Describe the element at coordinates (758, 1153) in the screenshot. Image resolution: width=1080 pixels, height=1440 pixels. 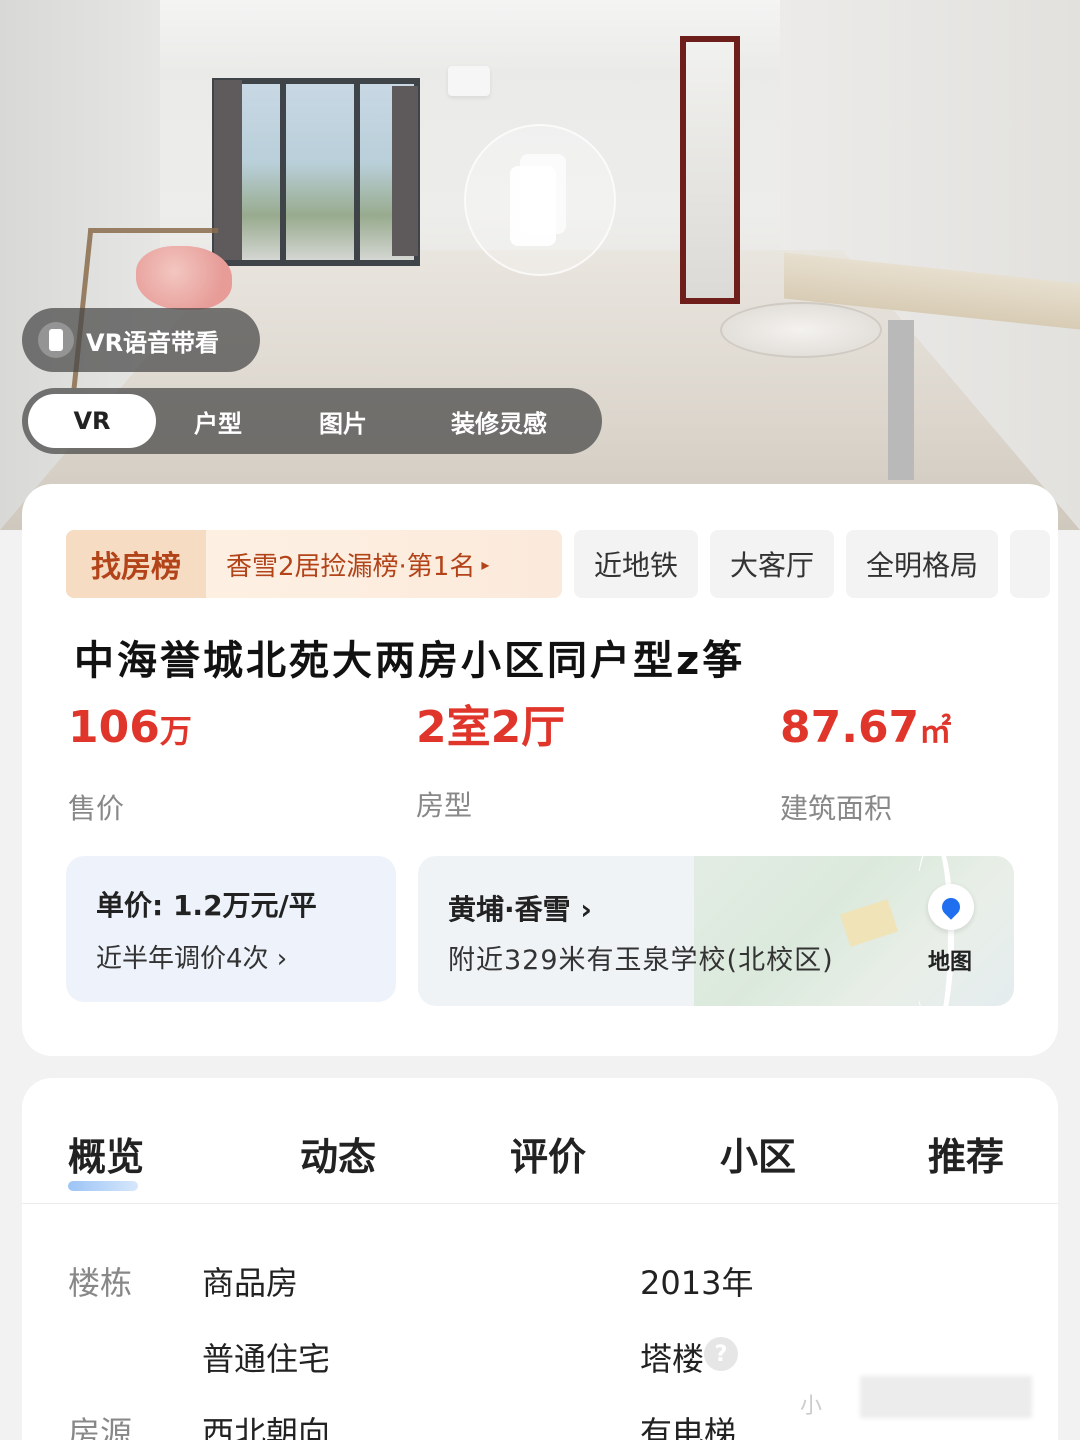
I see `tab-community: 小区` at that location.